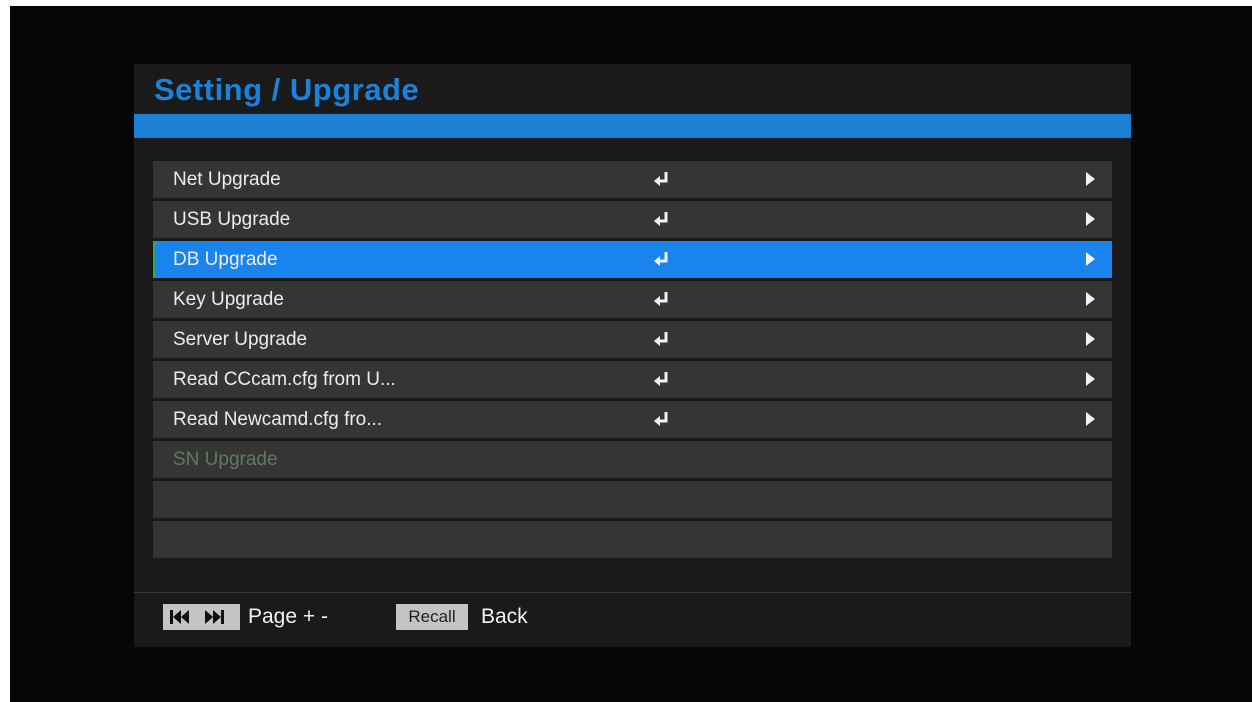 This screenshot has width=1252, height=702. What do you see at coordinates (632, 459) in the screenshot?
I see `menu-item-sn-upgrade: SN Upgrade` at bounding box center [632, 459].